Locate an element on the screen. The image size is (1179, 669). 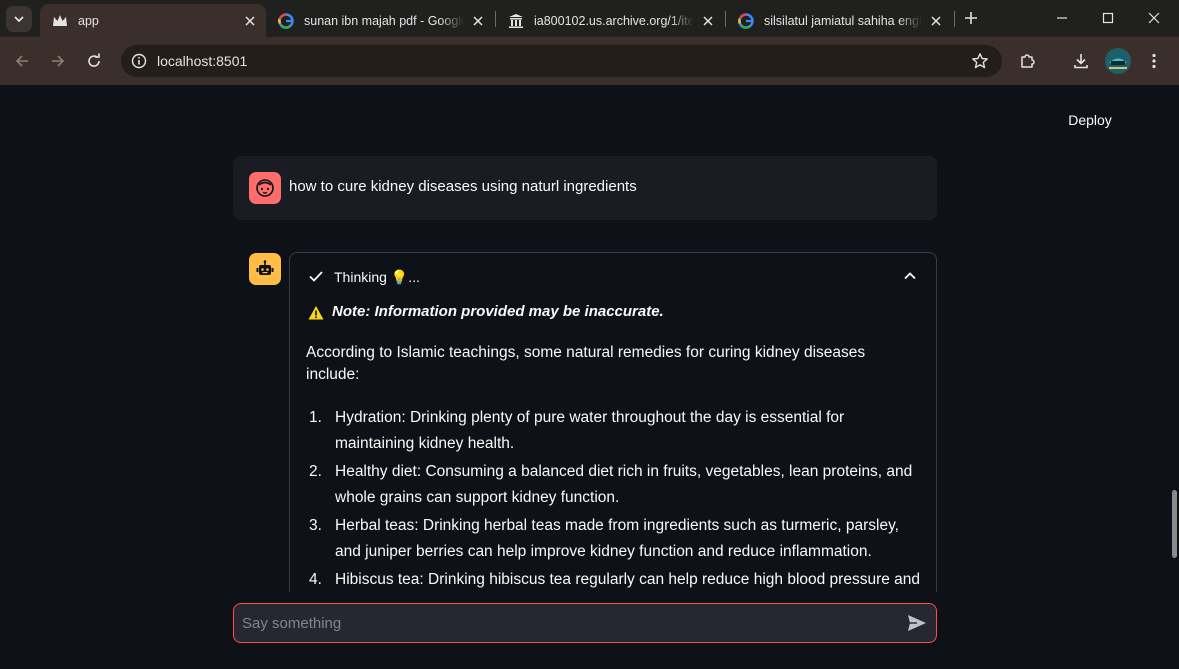
extensions-button is located at coordinates (1028, 61).